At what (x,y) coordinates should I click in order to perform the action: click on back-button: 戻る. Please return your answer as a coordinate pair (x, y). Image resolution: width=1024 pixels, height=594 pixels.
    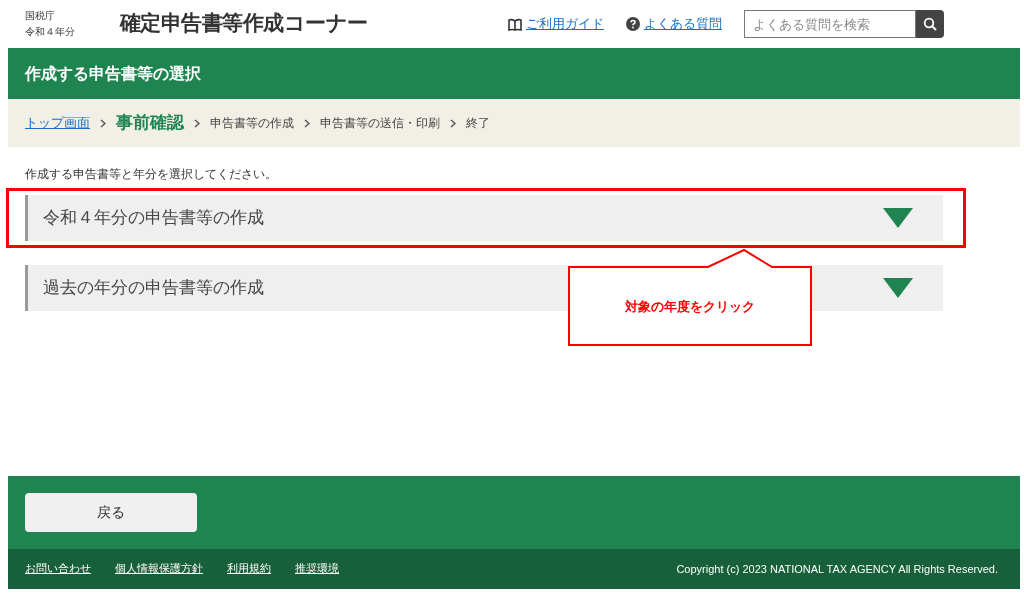
    Looking at the image, I should click on (111, 512).